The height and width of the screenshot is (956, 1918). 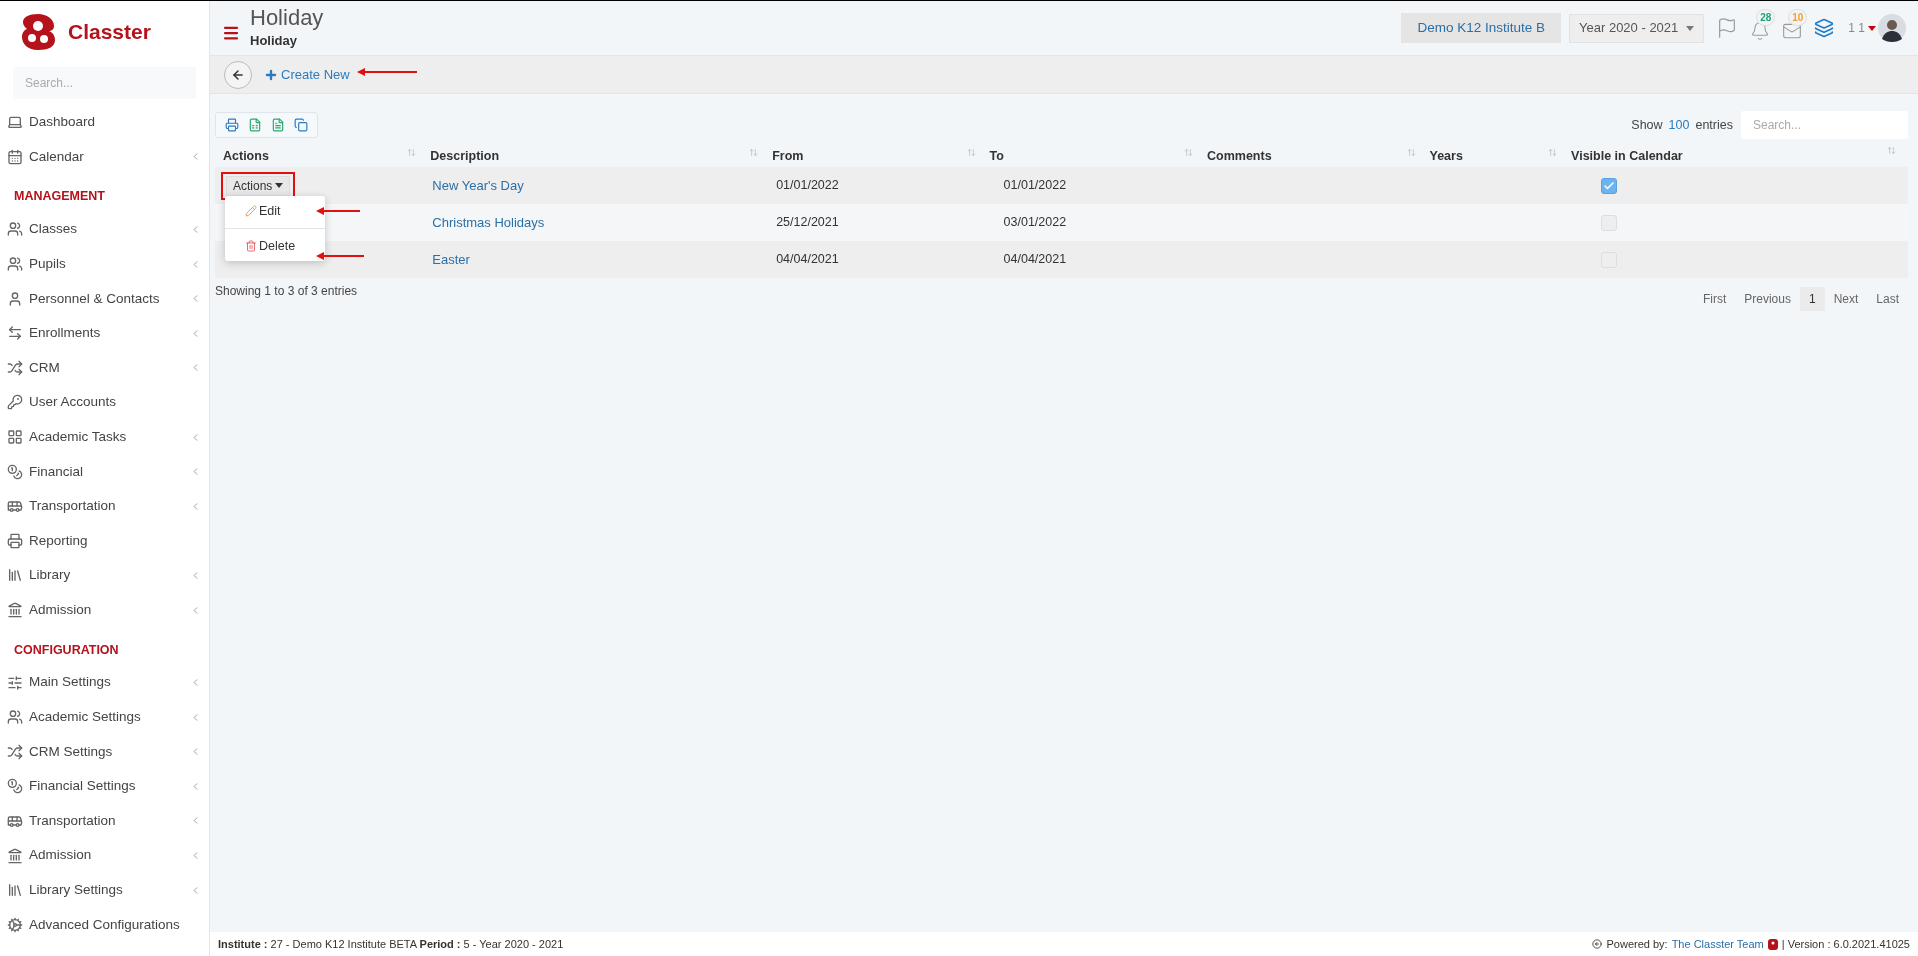 I want to click on back-button, so click(x=238, y=74).